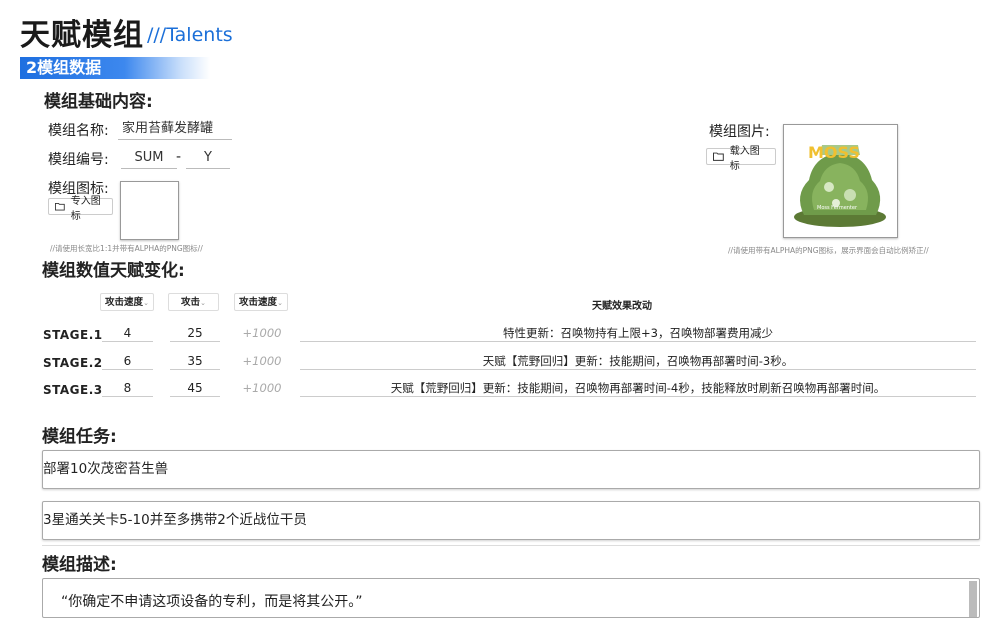 This screenshot has height=618, width=1000. What do you see at coordinates (82, 35) in the screenshot?
I see `page-title: 天赋模组` at bounding box center [82, 35].